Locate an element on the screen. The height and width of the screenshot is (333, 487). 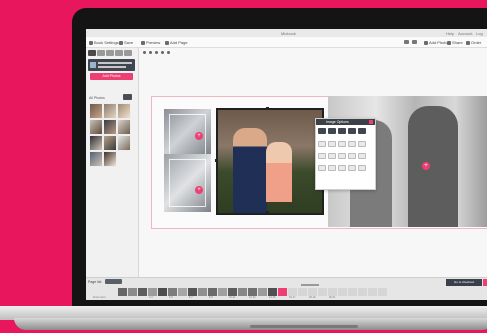
page-filmstrip is located at coordinates (252, 292).